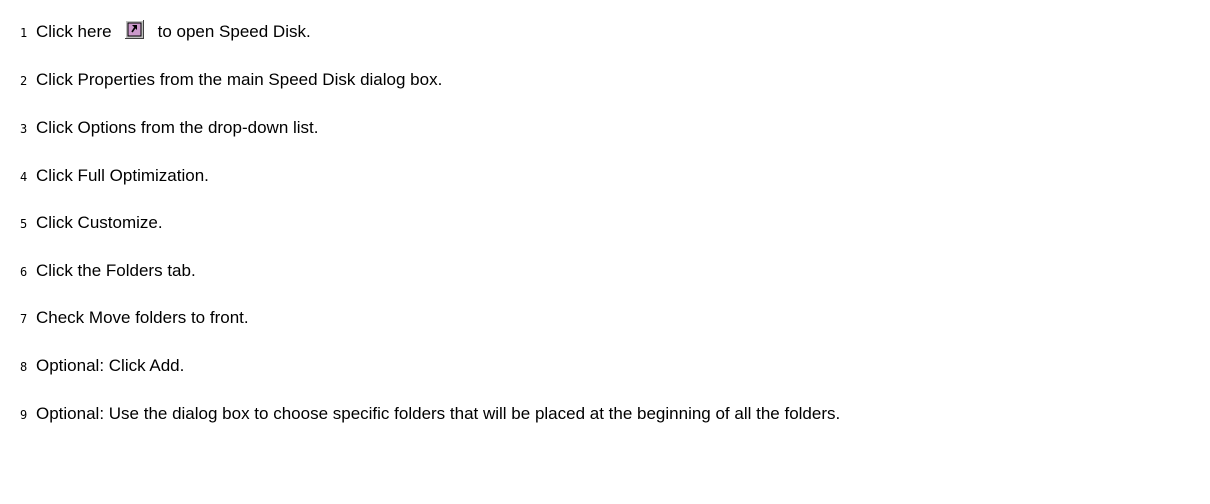 This screenshot has width=1210, height=504. Describe the element at coordinates (74, 31) in the screenshot. I see `step-text-before: Click here` at that location.